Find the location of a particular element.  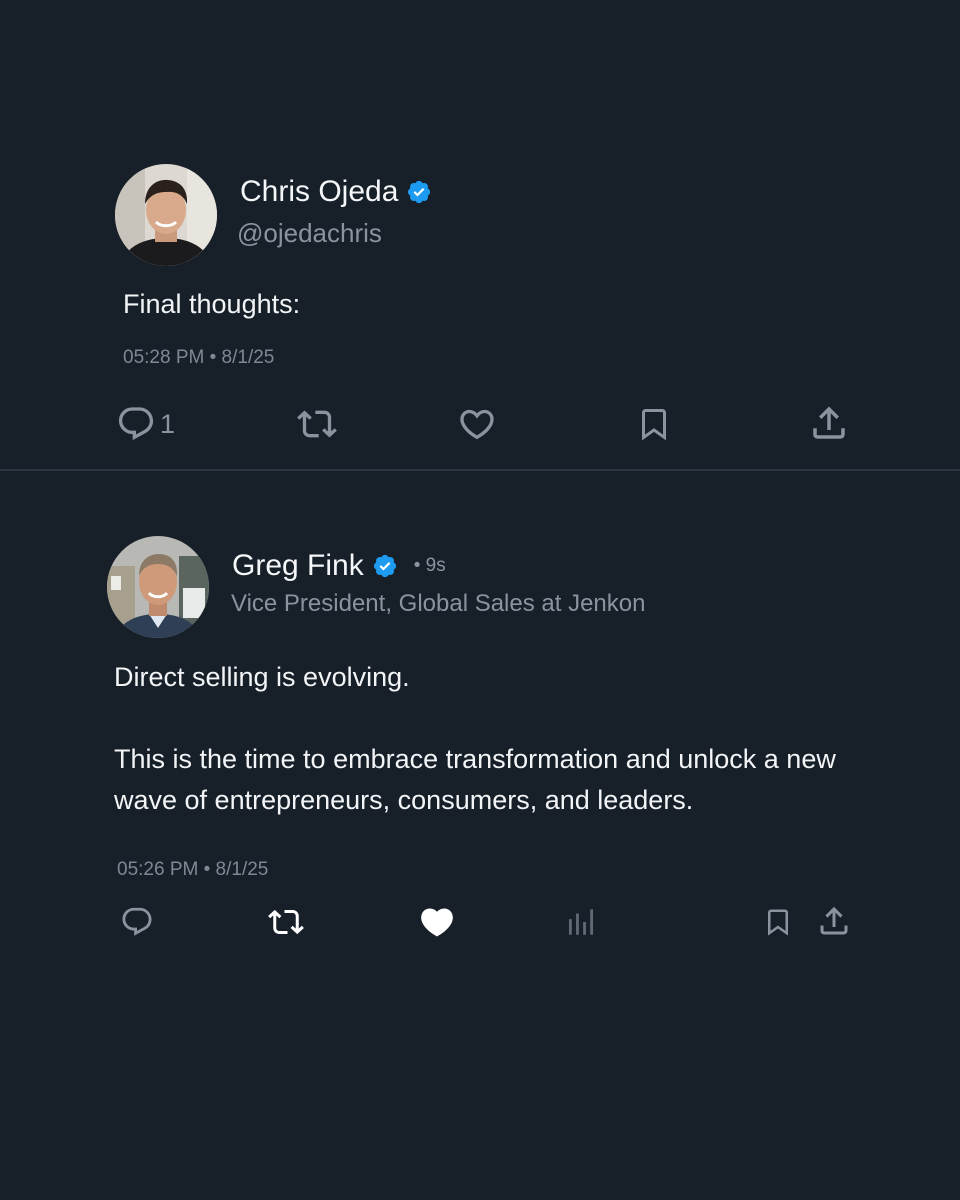

tweet-text: Final thoughts: is located at coordinates (211, 304).